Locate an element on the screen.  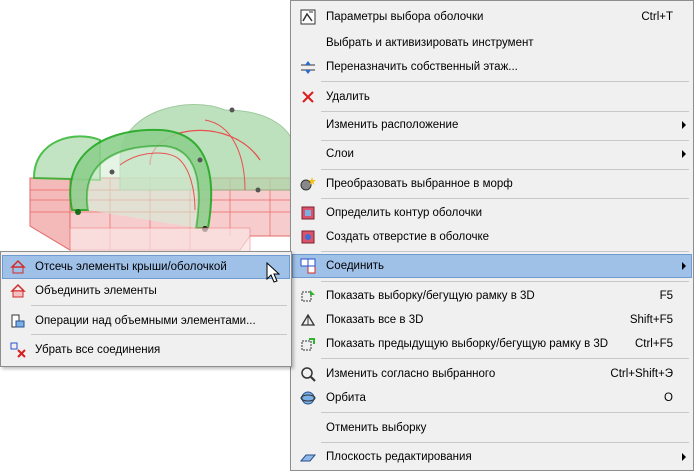
menu-item-label: Показать все в 3D is located at coordinates (375, 320).